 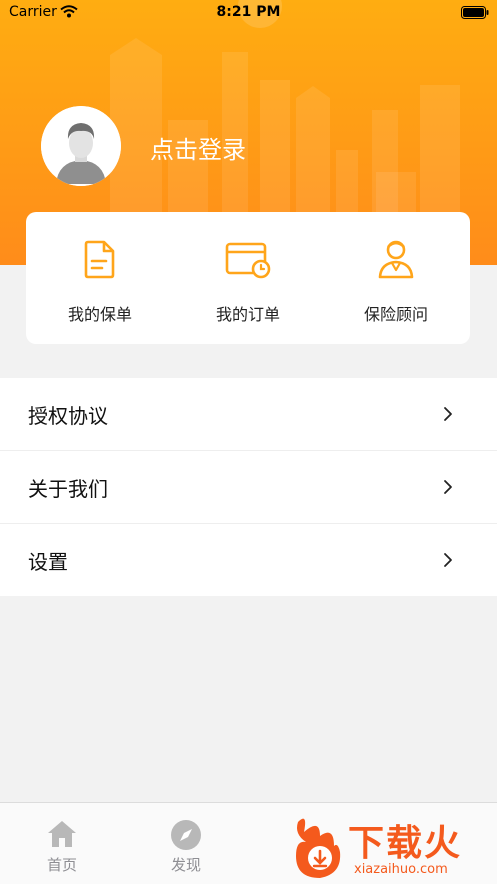 What do you see at coordinates (186, 835) in the screenshot?
I see `compass-icon` at bounding box center [186, 835].